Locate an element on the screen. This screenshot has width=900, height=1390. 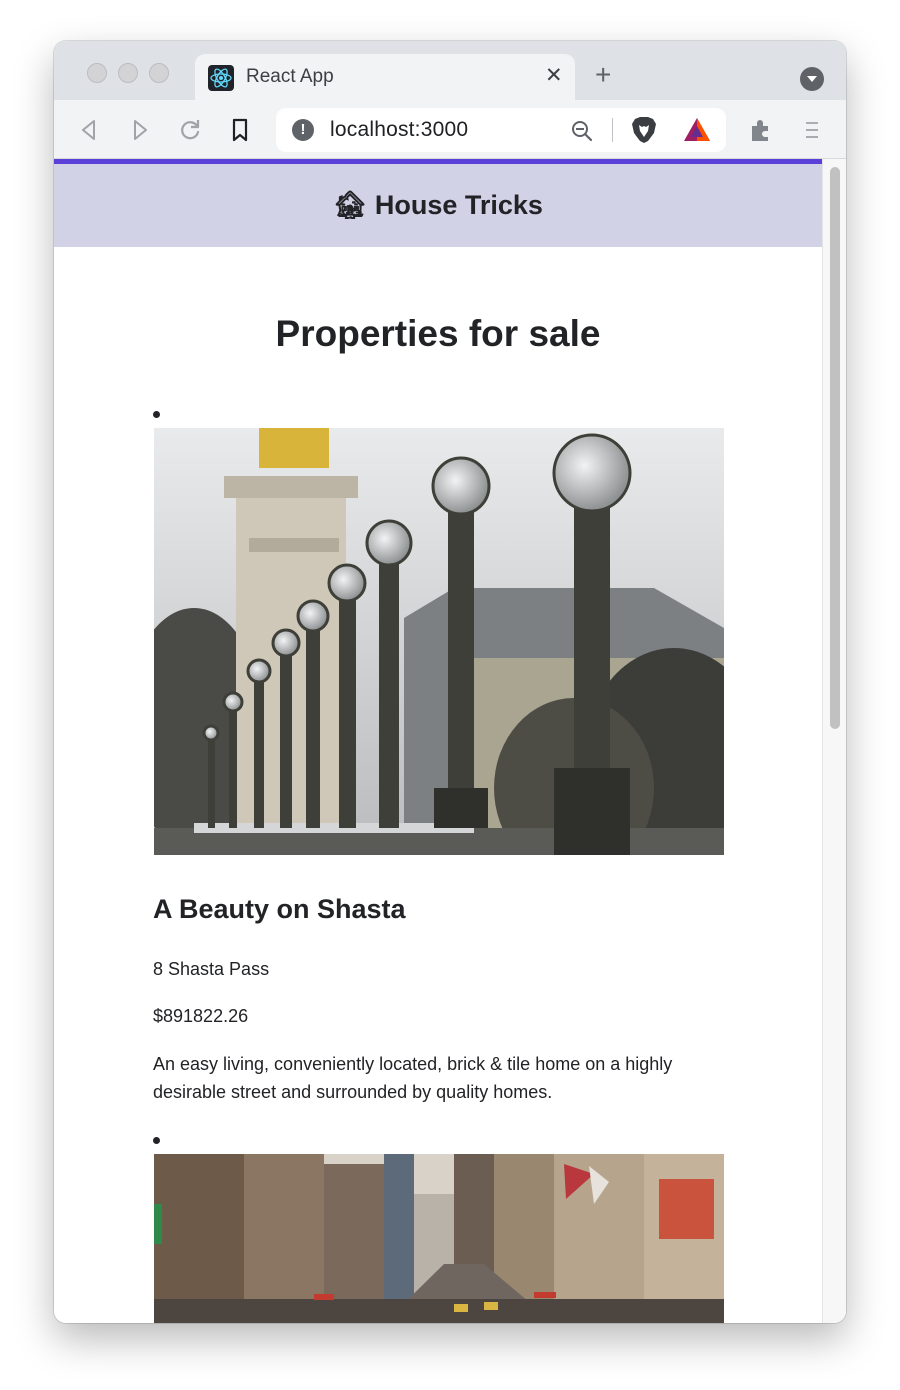
property-name: A Beauty on Shasta is located at coordinates (279, 909).